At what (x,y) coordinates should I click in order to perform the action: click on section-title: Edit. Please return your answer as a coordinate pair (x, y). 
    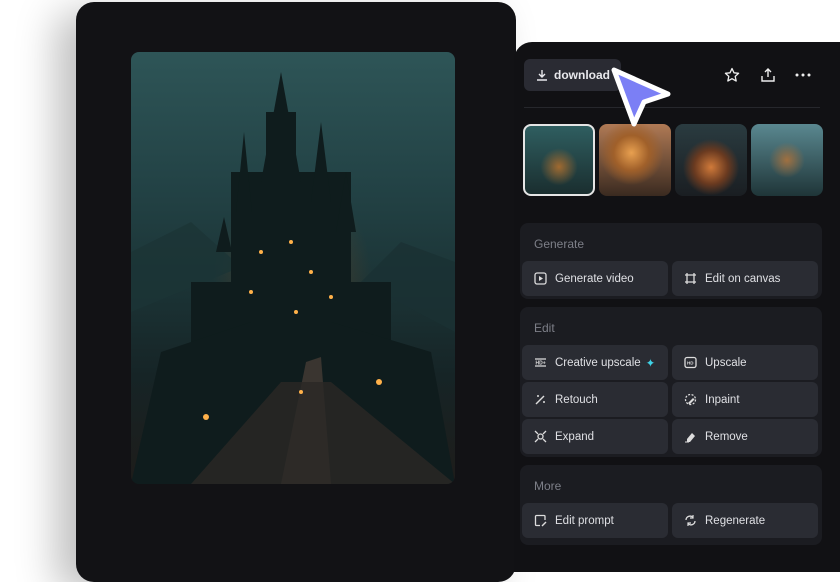
    Looking at the image, I should click on (544, 328).